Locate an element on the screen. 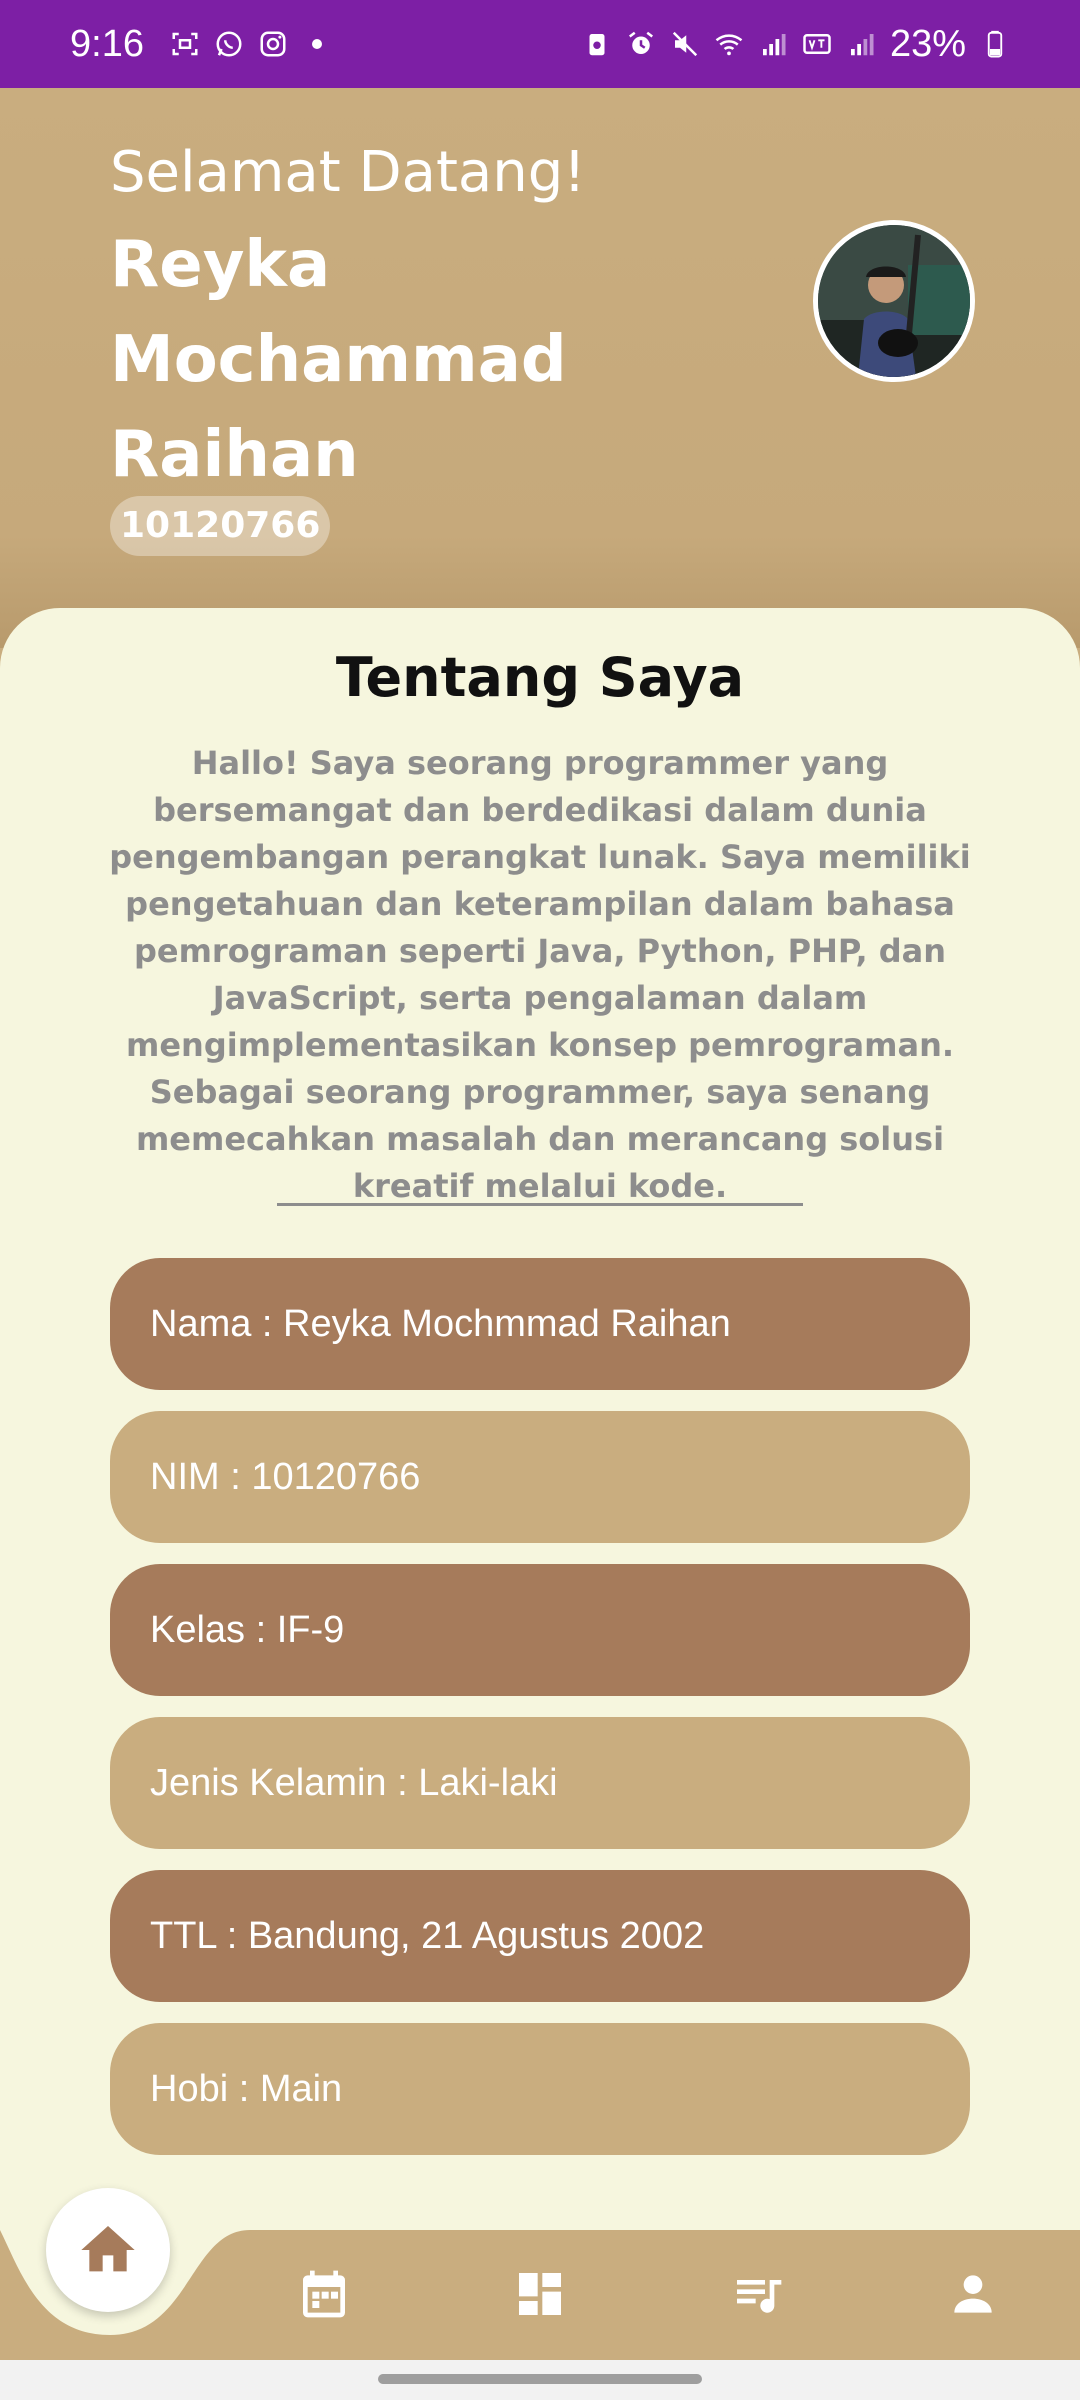  system-icons: 23% is located at coordinates (796, 44).